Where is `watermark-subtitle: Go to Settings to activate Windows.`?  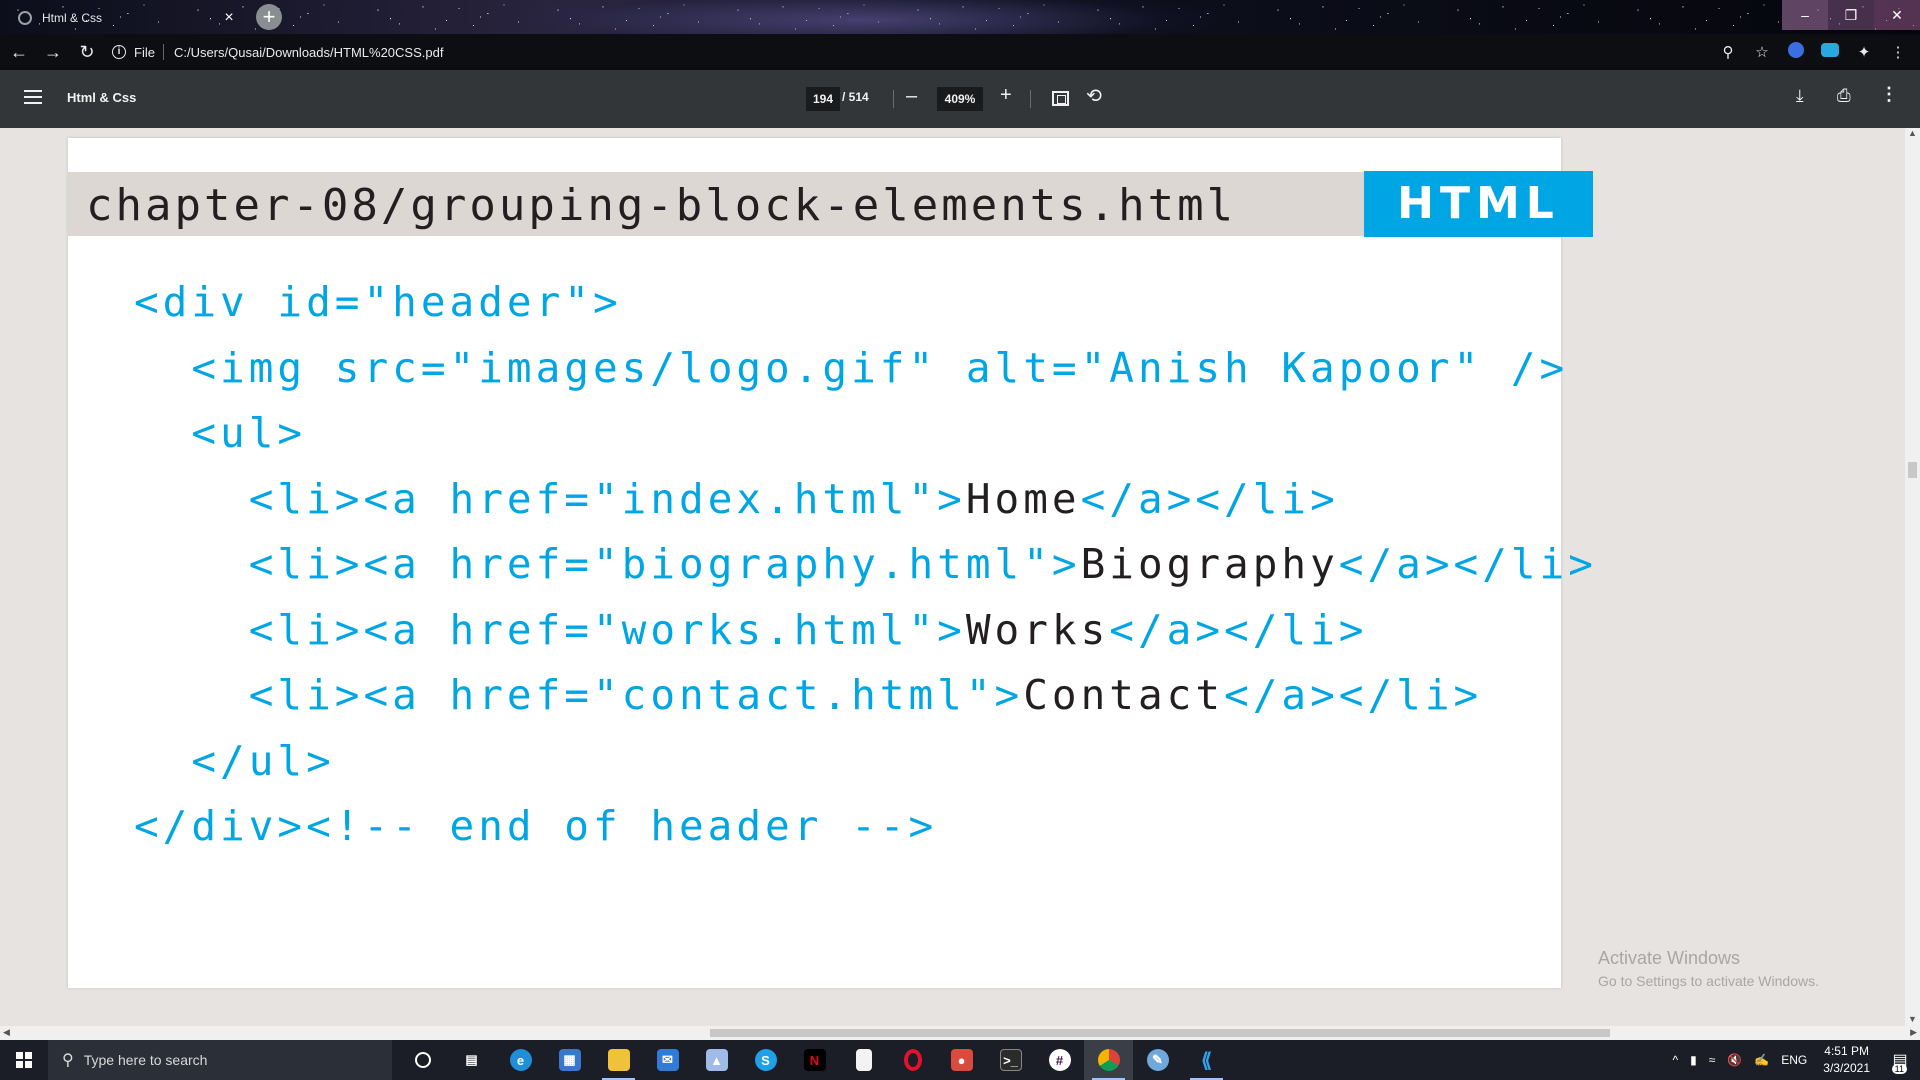
watermark-subtitle: Go to Settings to activate Windows. is located at coordinates (1708, 981).